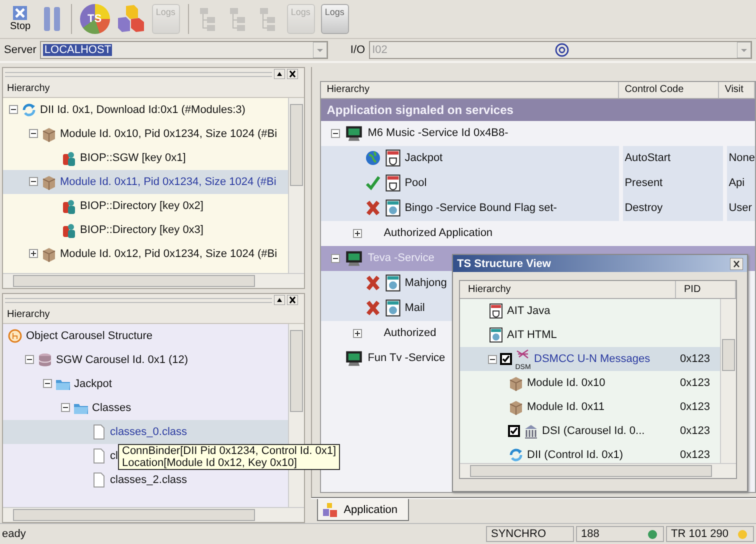 The image size is (756, 544). Describe the element at coordinates (504, 264) in the screenshot. I see `window-title: TS Structure View` at that location.